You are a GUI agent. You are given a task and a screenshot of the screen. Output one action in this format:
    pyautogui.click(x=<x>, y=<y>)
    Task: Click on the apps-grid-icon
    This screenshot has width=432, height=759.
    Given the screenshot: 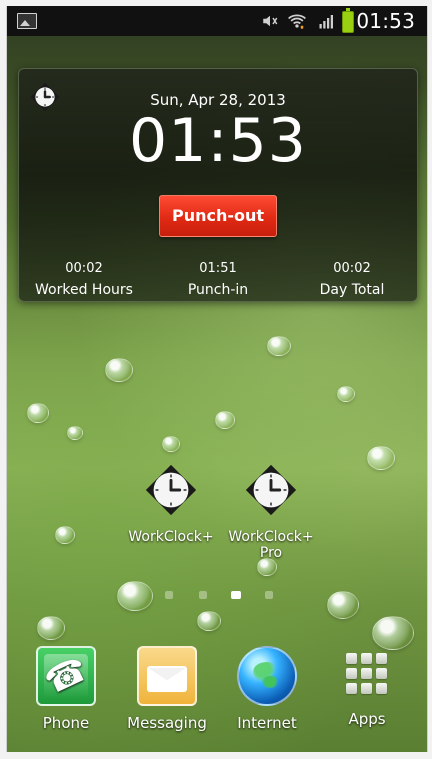 What is the action you would take?
    pyautogui.click(x=367, y=674)
    